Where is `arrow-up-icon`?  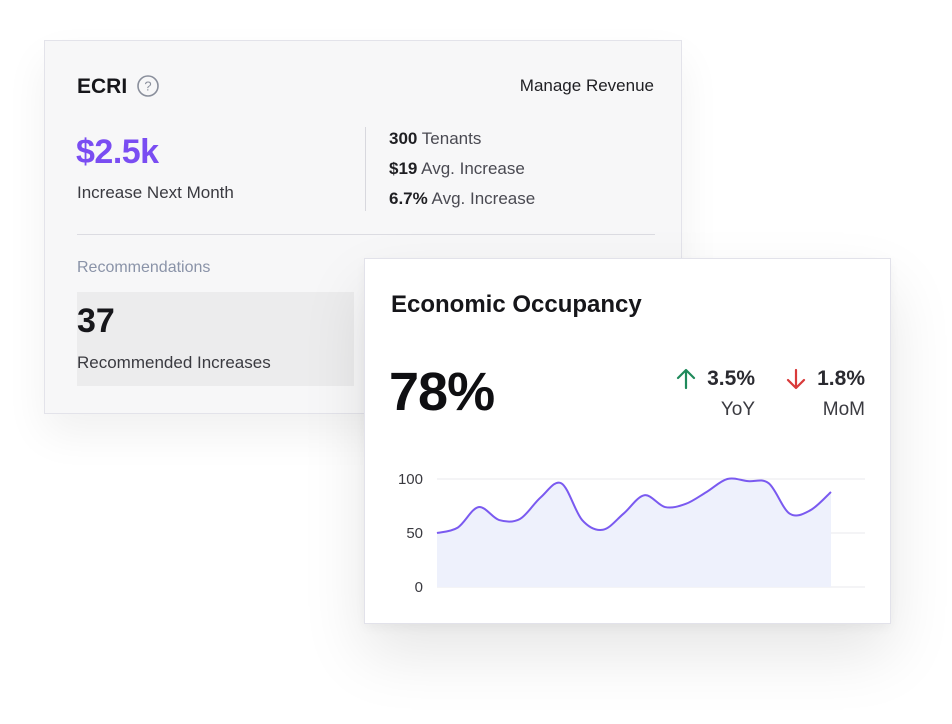 arrow-up-icon is located at coordinates (686, 379).